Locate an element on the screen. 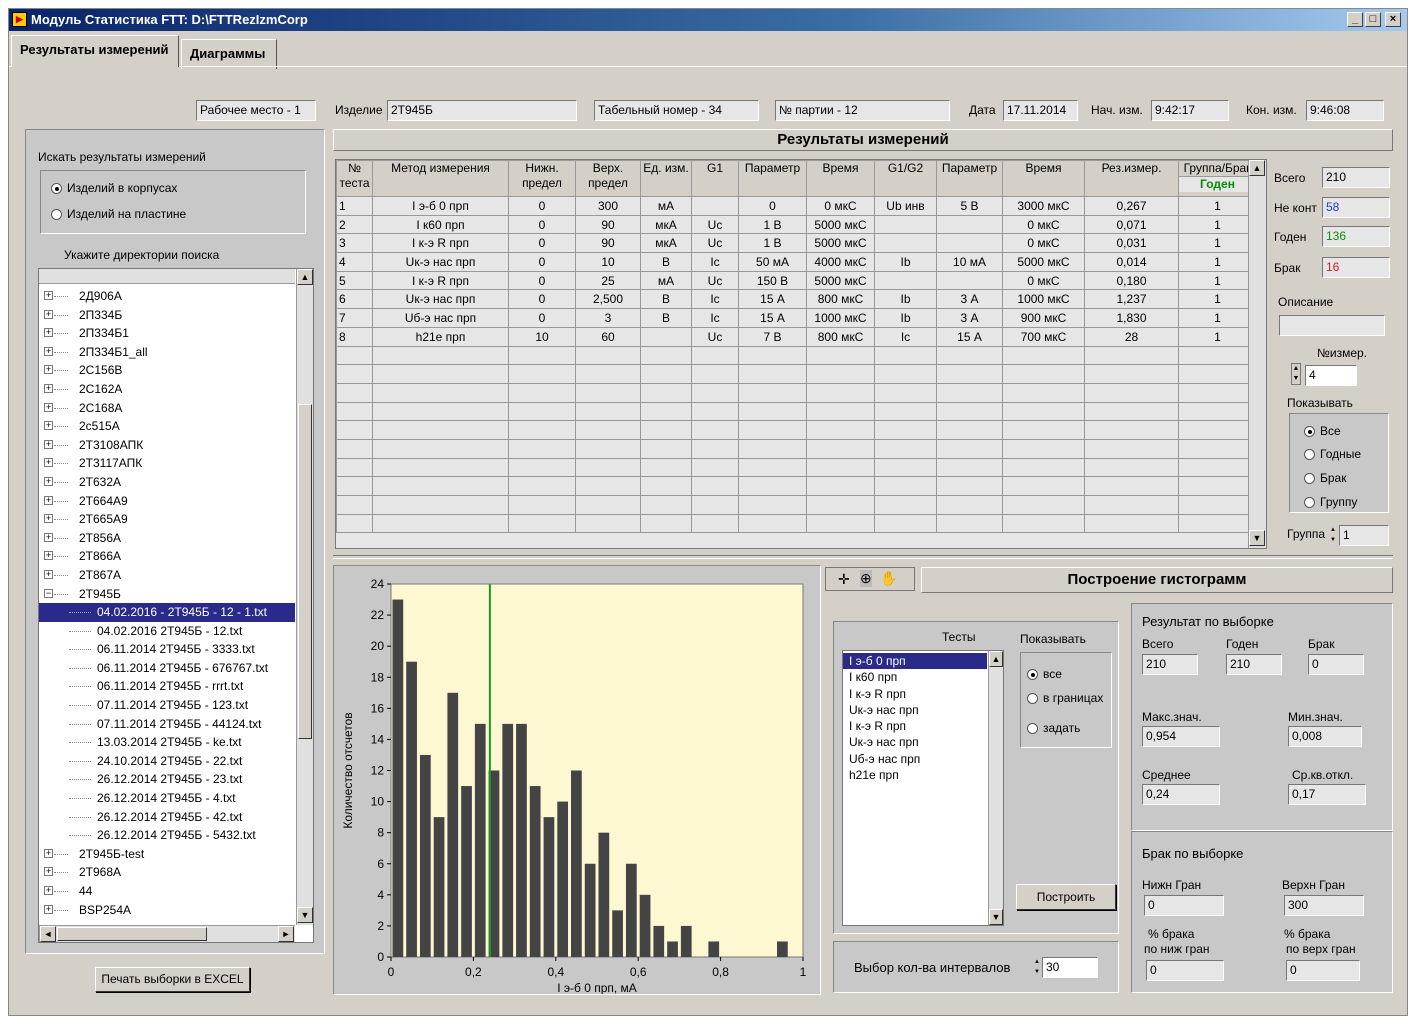 The height and width of the screenshot is (1024, 1415). crosshair-icon: ✛ is located at coordinates (844, 579).